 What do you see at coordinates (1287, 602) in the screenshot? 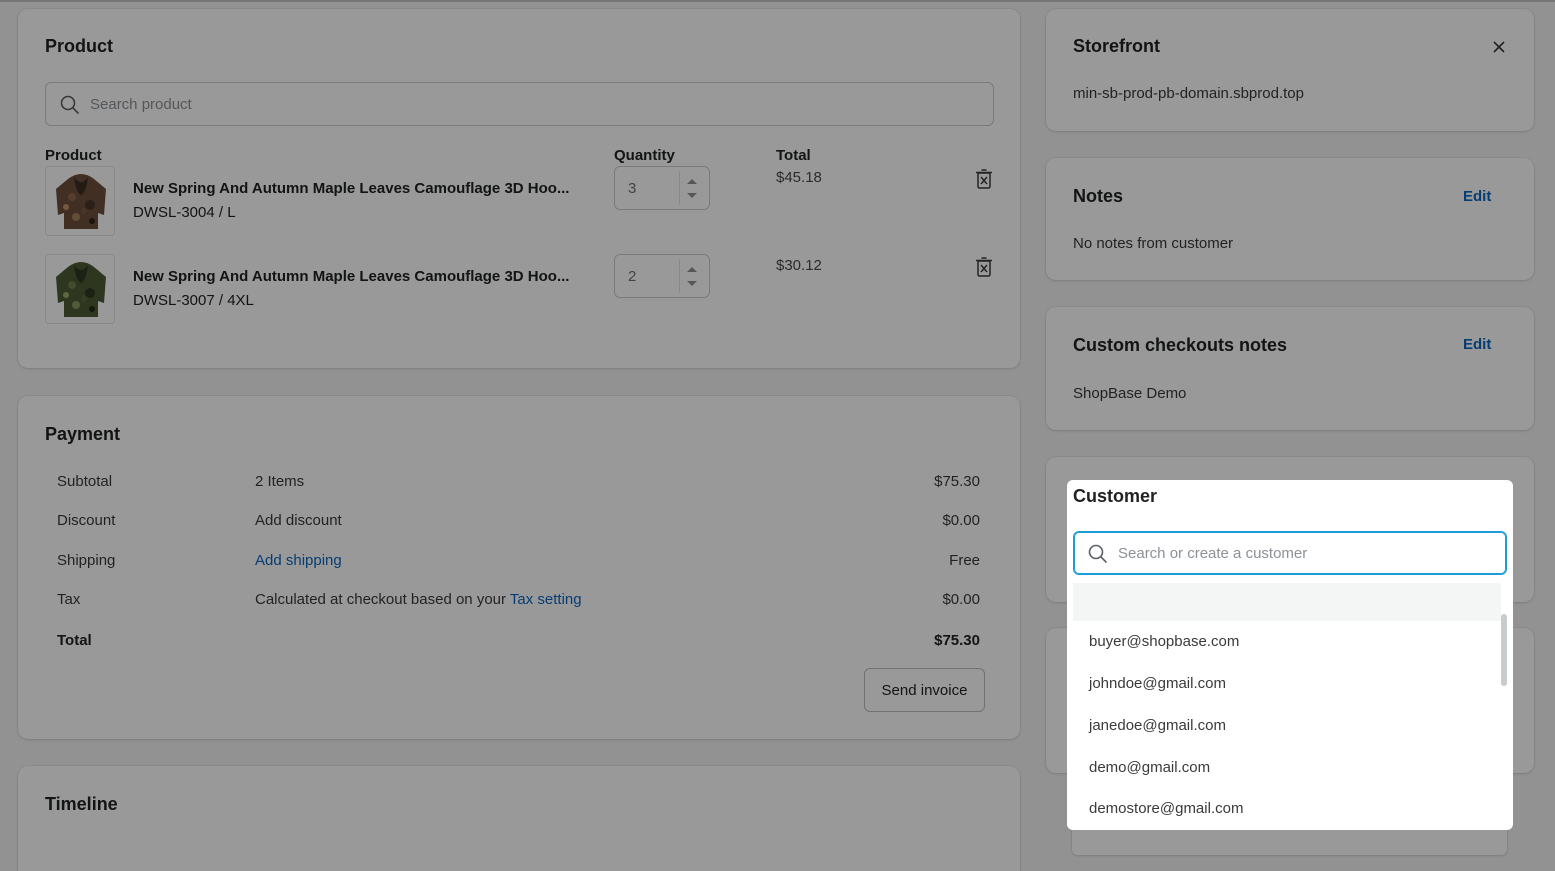
I see `customer-option-placeholder` at bounding box center [1287, 602].